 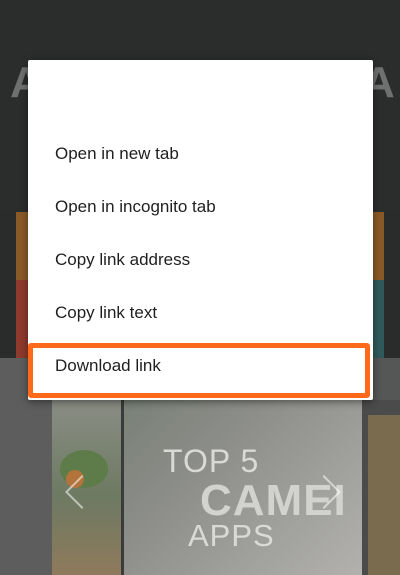 What do you see at coordinates (122, 487) in the screenshot?
I see `image-divider` at bounding box center [122, 487].